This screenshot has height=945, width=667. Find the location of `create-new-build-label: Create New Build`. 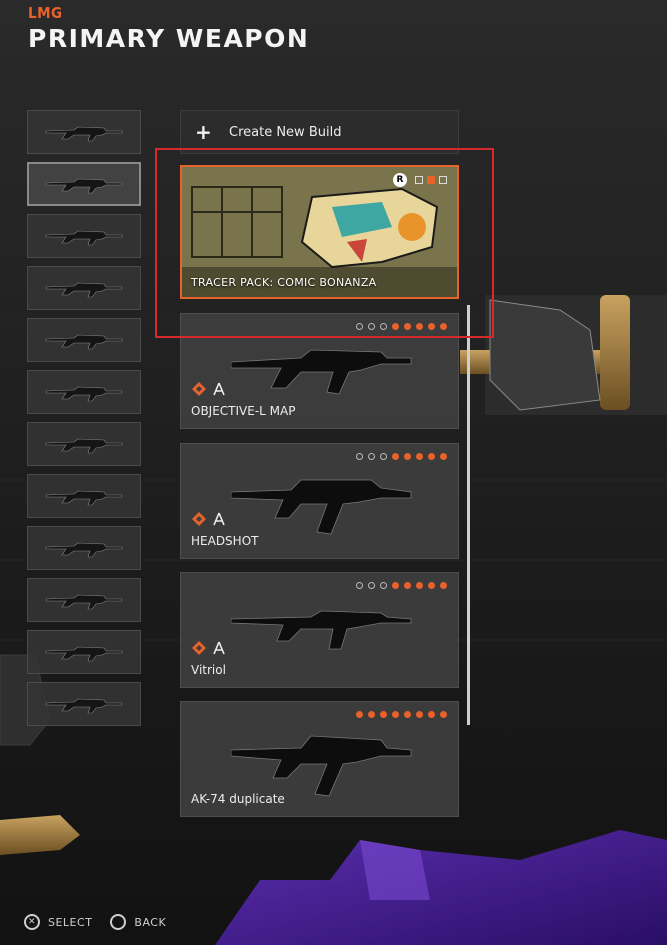

create-new-build-label: Create New Build is located at coordinates (285, 132).